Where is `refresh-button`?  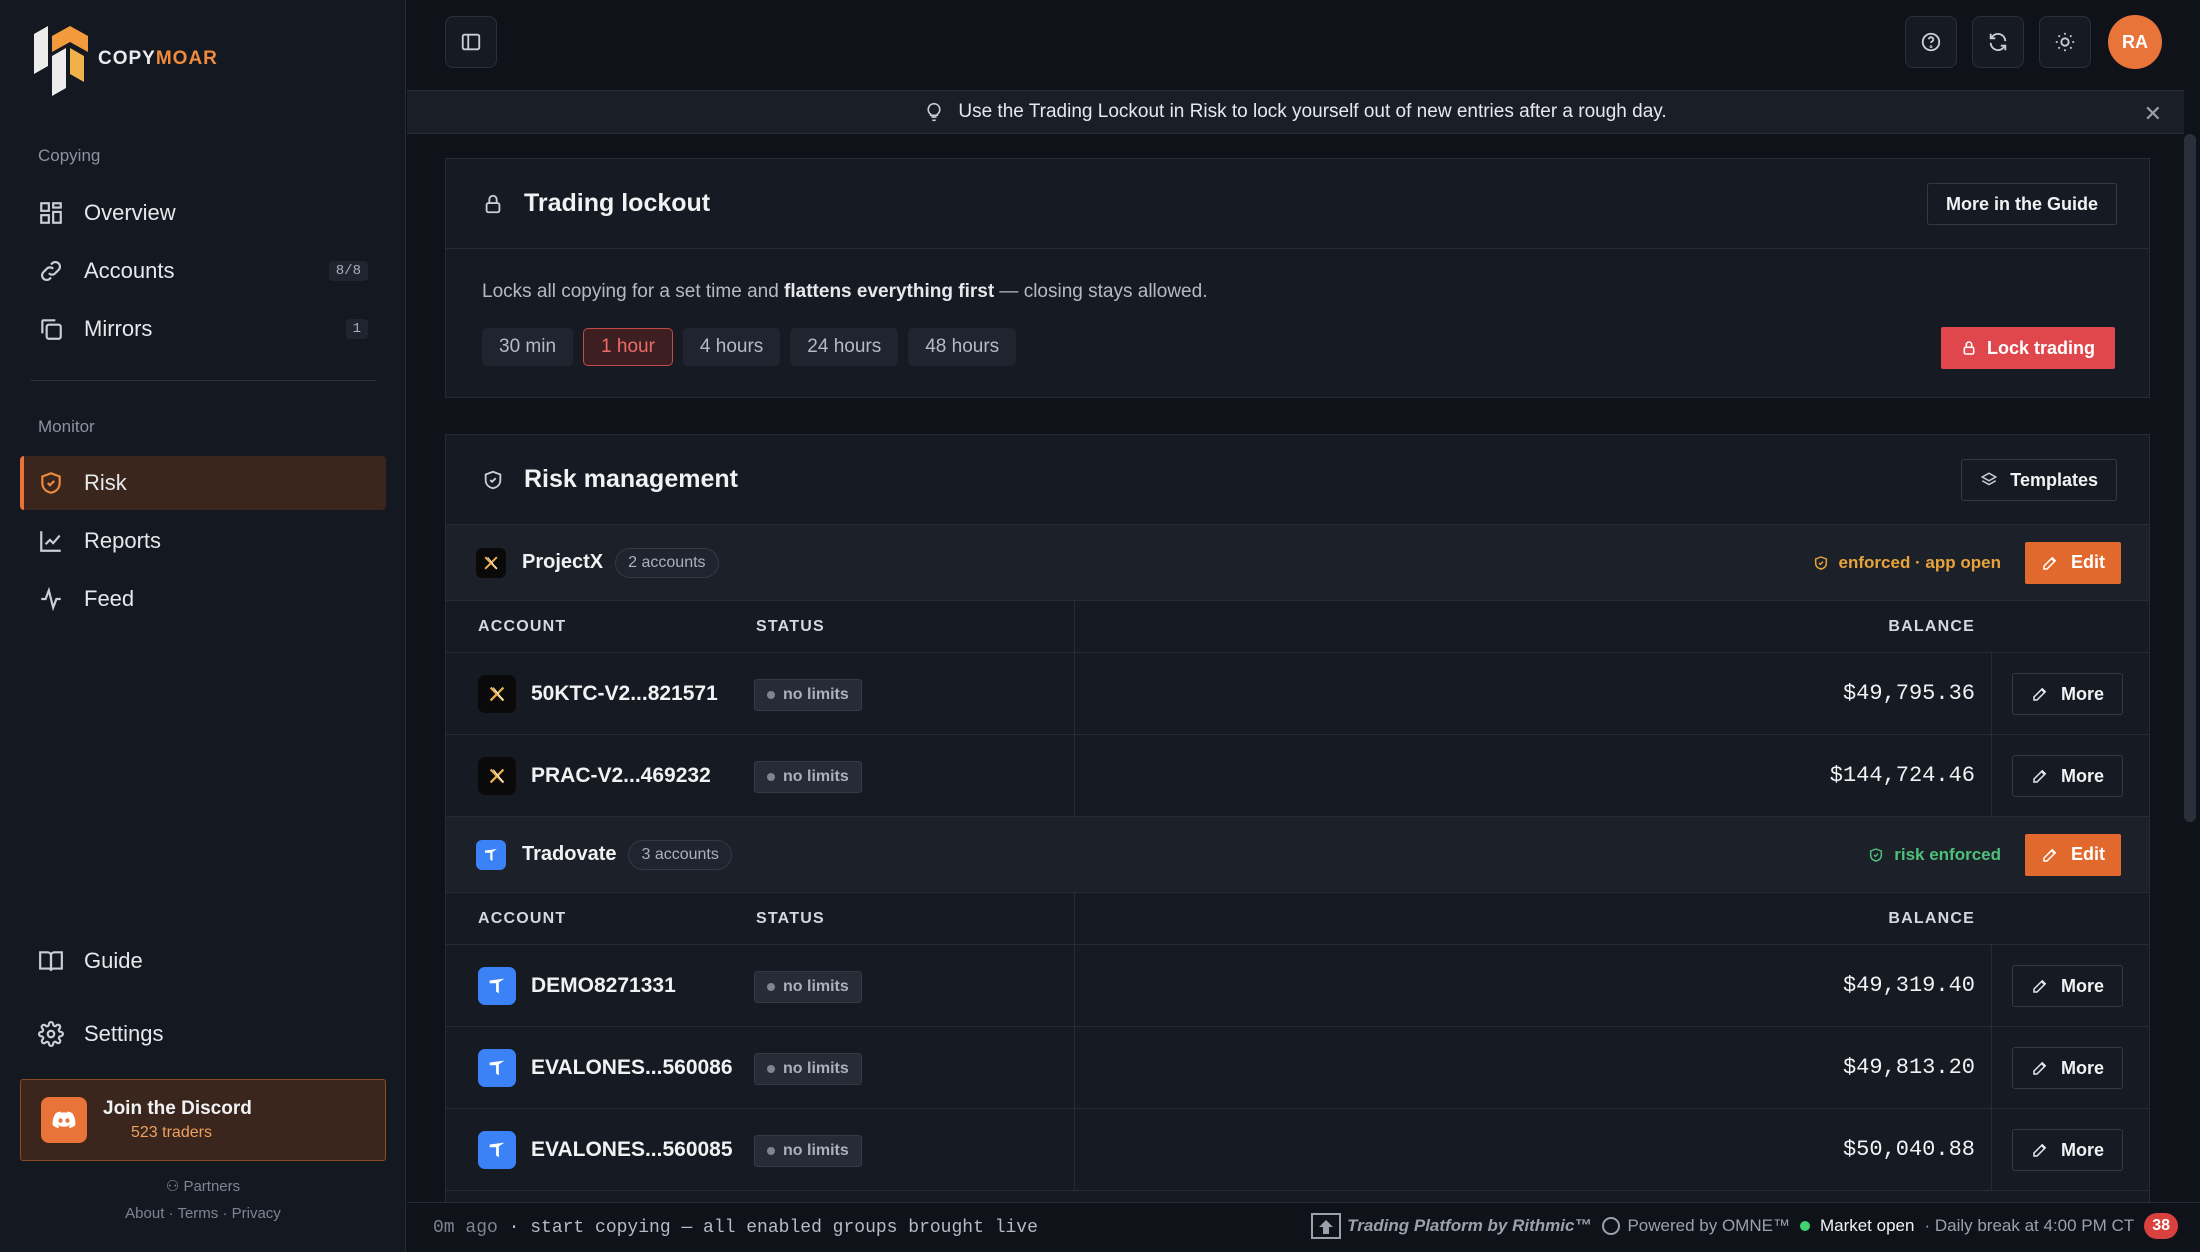
refresh-button is located at coordinates (1998, 42).